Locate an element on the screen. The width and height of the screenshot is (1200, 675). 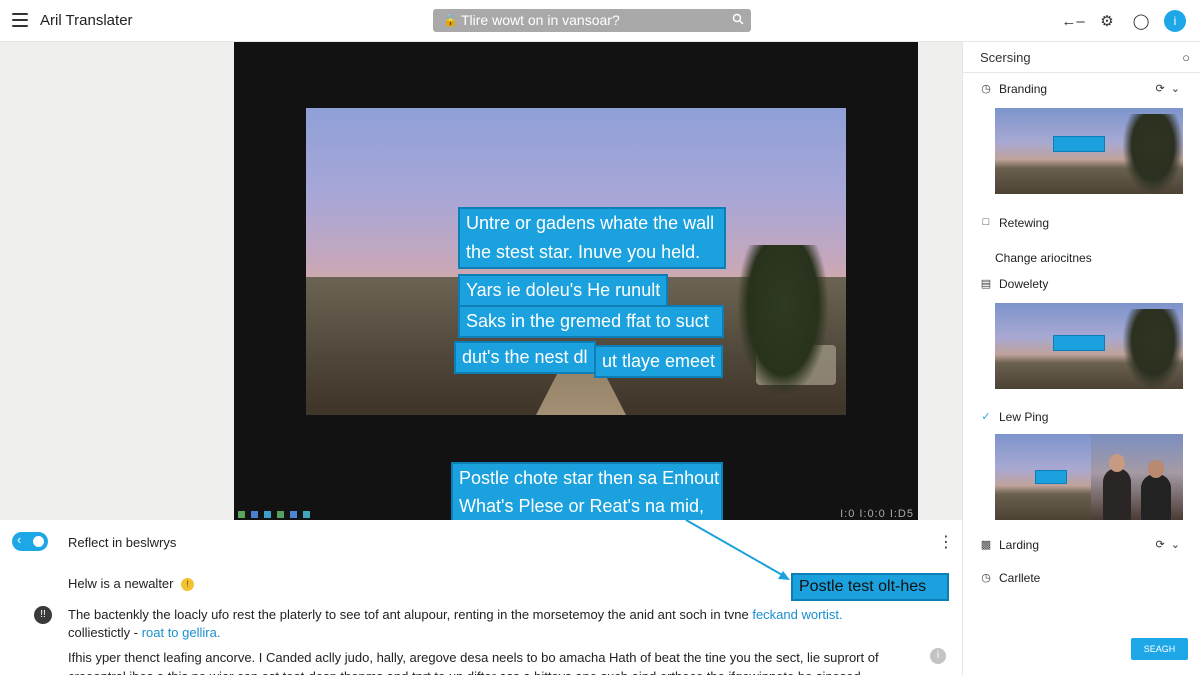
search-input: Tlire wowt on in vansoar? is located at coordinates (540, 20).